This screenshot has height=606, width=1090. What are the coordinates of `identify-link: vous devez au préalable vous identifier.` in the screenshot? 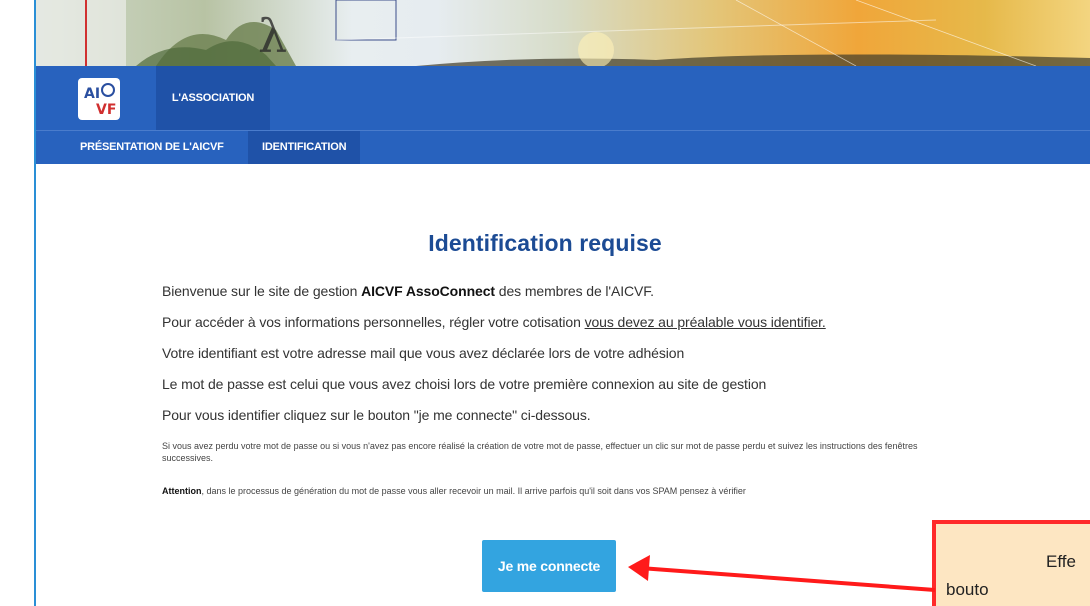 It's located at (705, 322).